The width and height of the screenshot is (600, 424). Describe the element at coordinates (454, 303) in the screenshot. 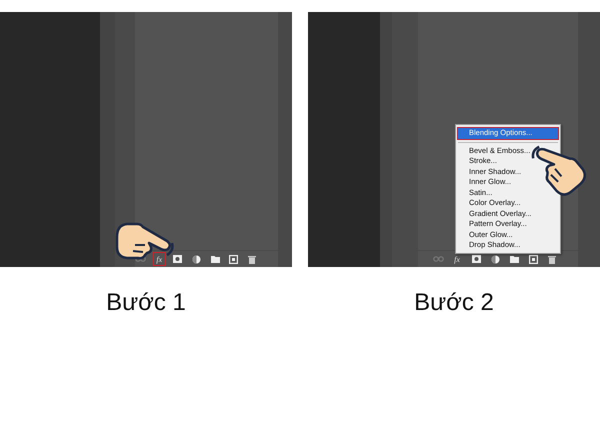

I see `step-caption: Bước 2` at that location.